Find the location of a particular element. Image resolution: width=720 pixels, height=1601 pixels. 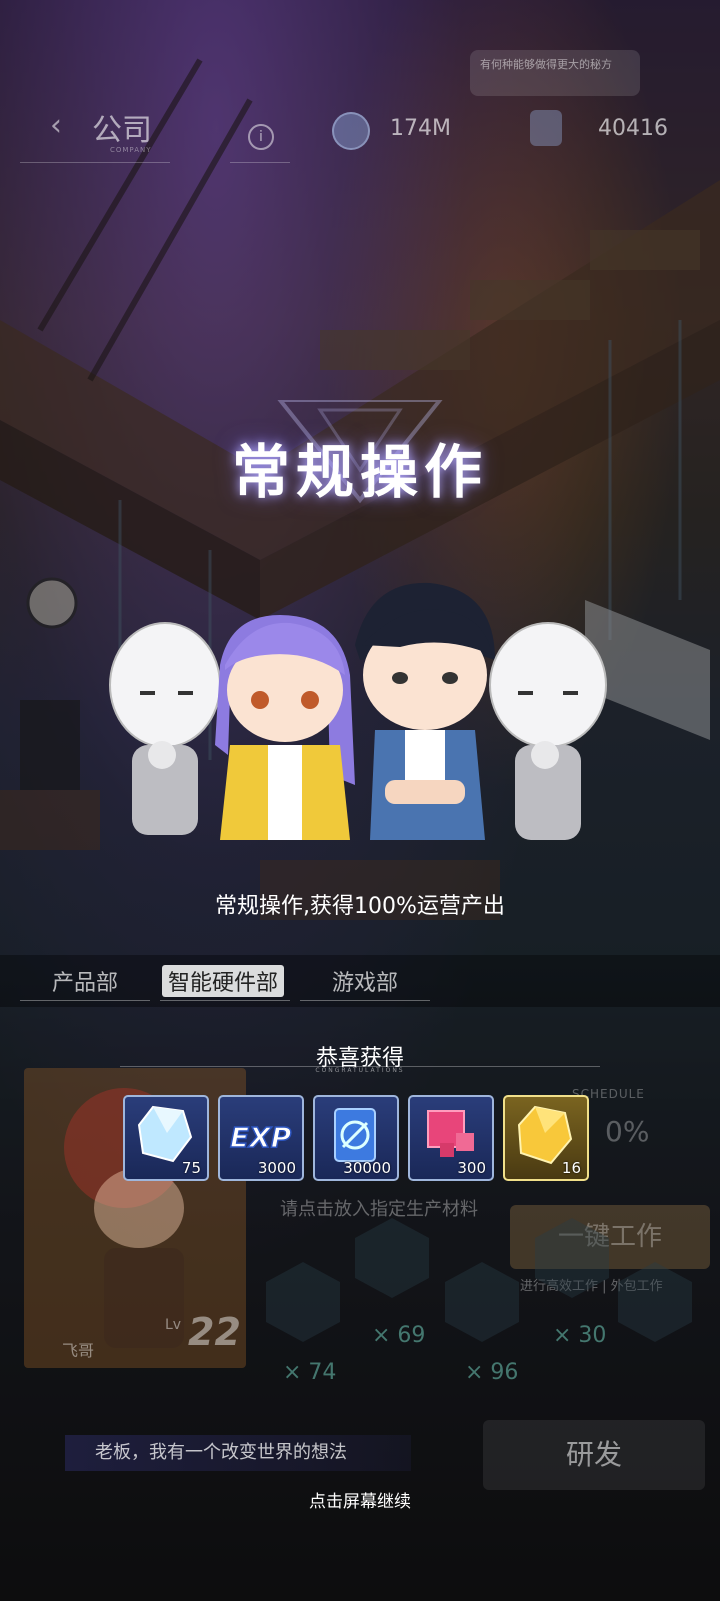

coin-count: 174M is located at coordinates (420, 128).